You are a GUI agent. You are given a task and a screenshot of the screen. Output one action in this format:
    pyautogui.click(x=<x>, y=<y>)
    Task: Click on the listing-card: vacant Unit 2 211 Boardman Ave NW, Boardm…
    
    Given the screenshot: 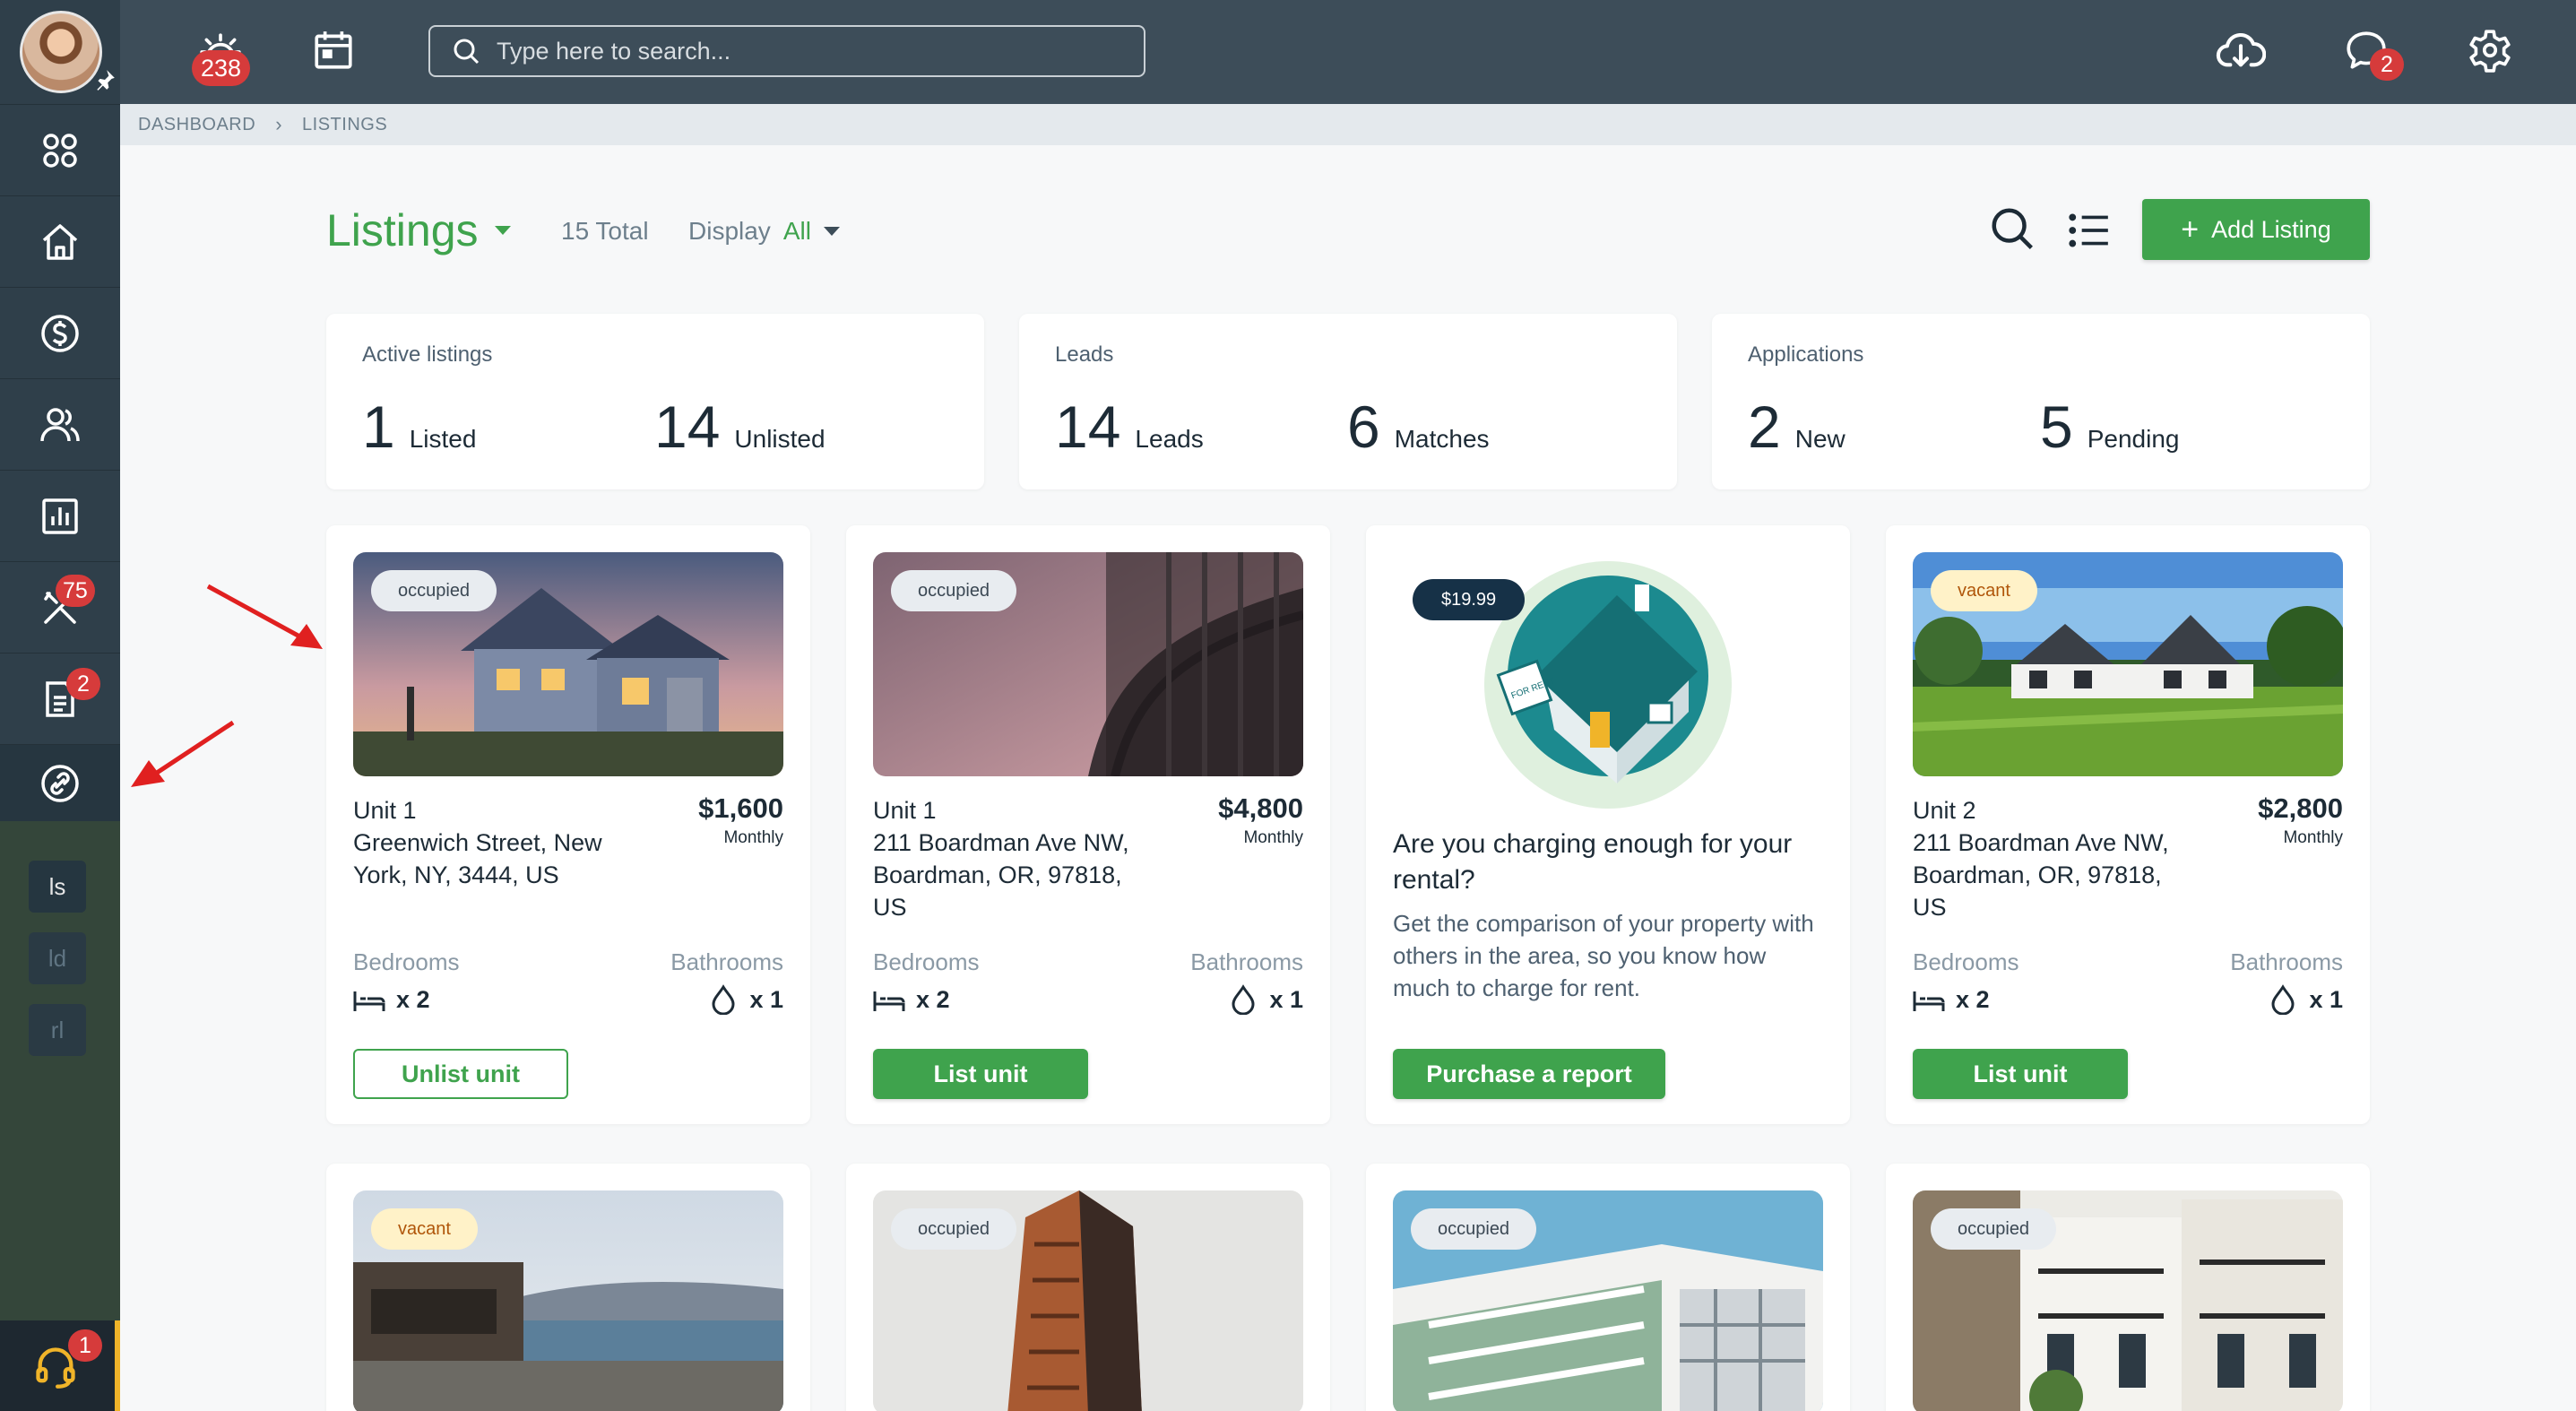 What is the action you would take?
    pyautogui.click(x=2128, y=824)
    